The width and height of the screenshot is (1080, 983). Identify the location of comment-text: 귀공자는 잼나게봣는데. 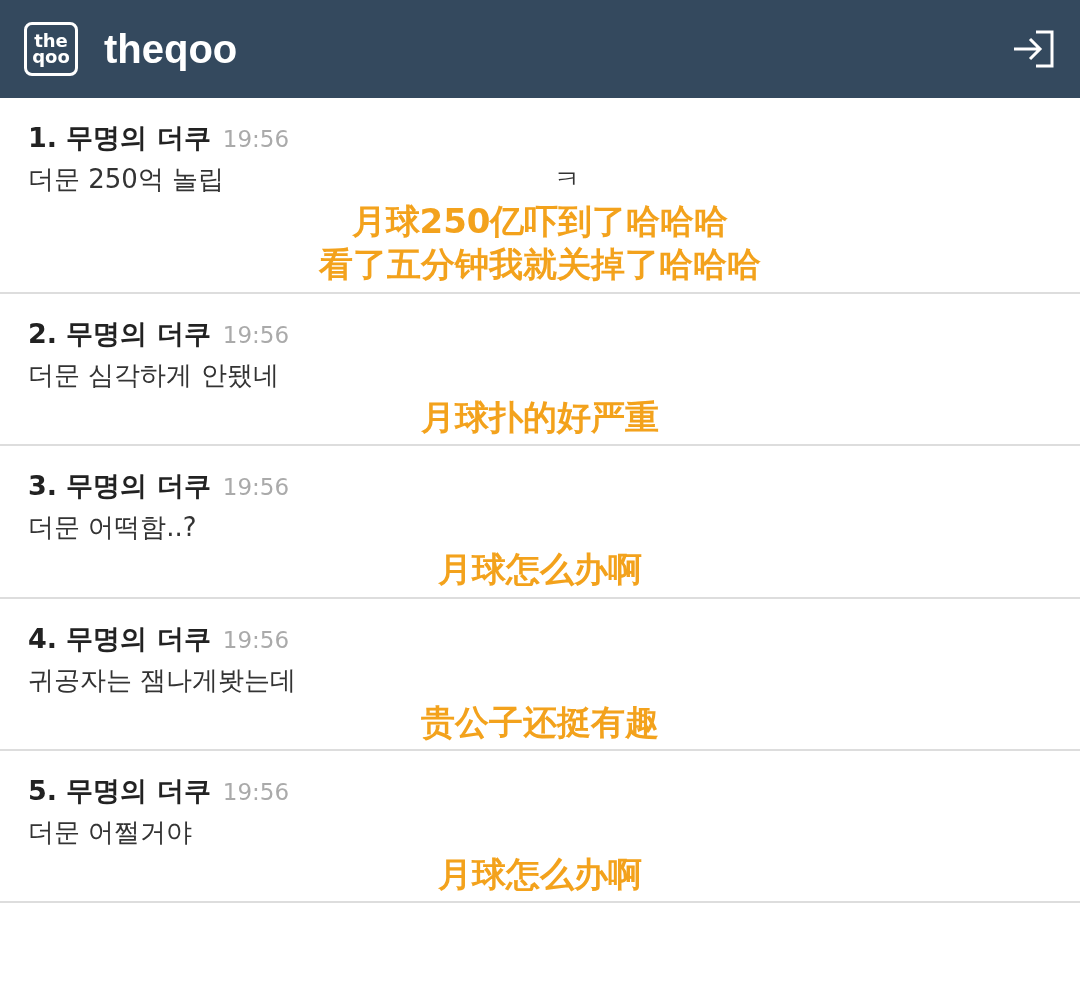
(162, 680).